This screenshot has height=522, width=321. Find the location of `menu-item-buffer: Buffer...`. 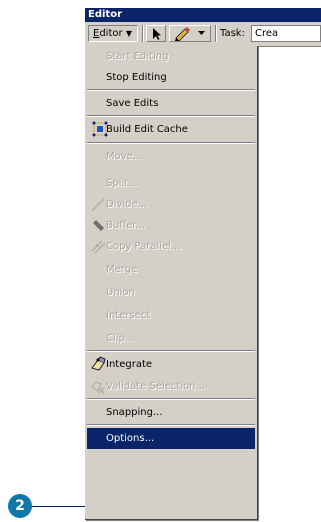

menu-item-buffer: Buffer... is located at coordinates (171, 225).